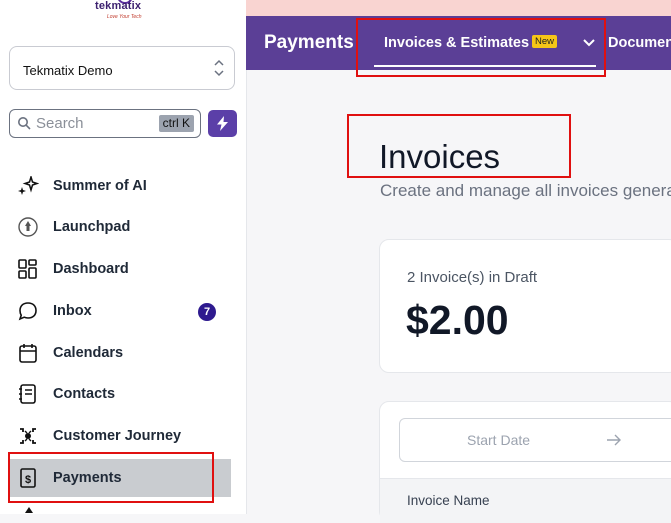  I want to click on invoice-list-panel: Start Date Invoice Name, so click(525, 462).